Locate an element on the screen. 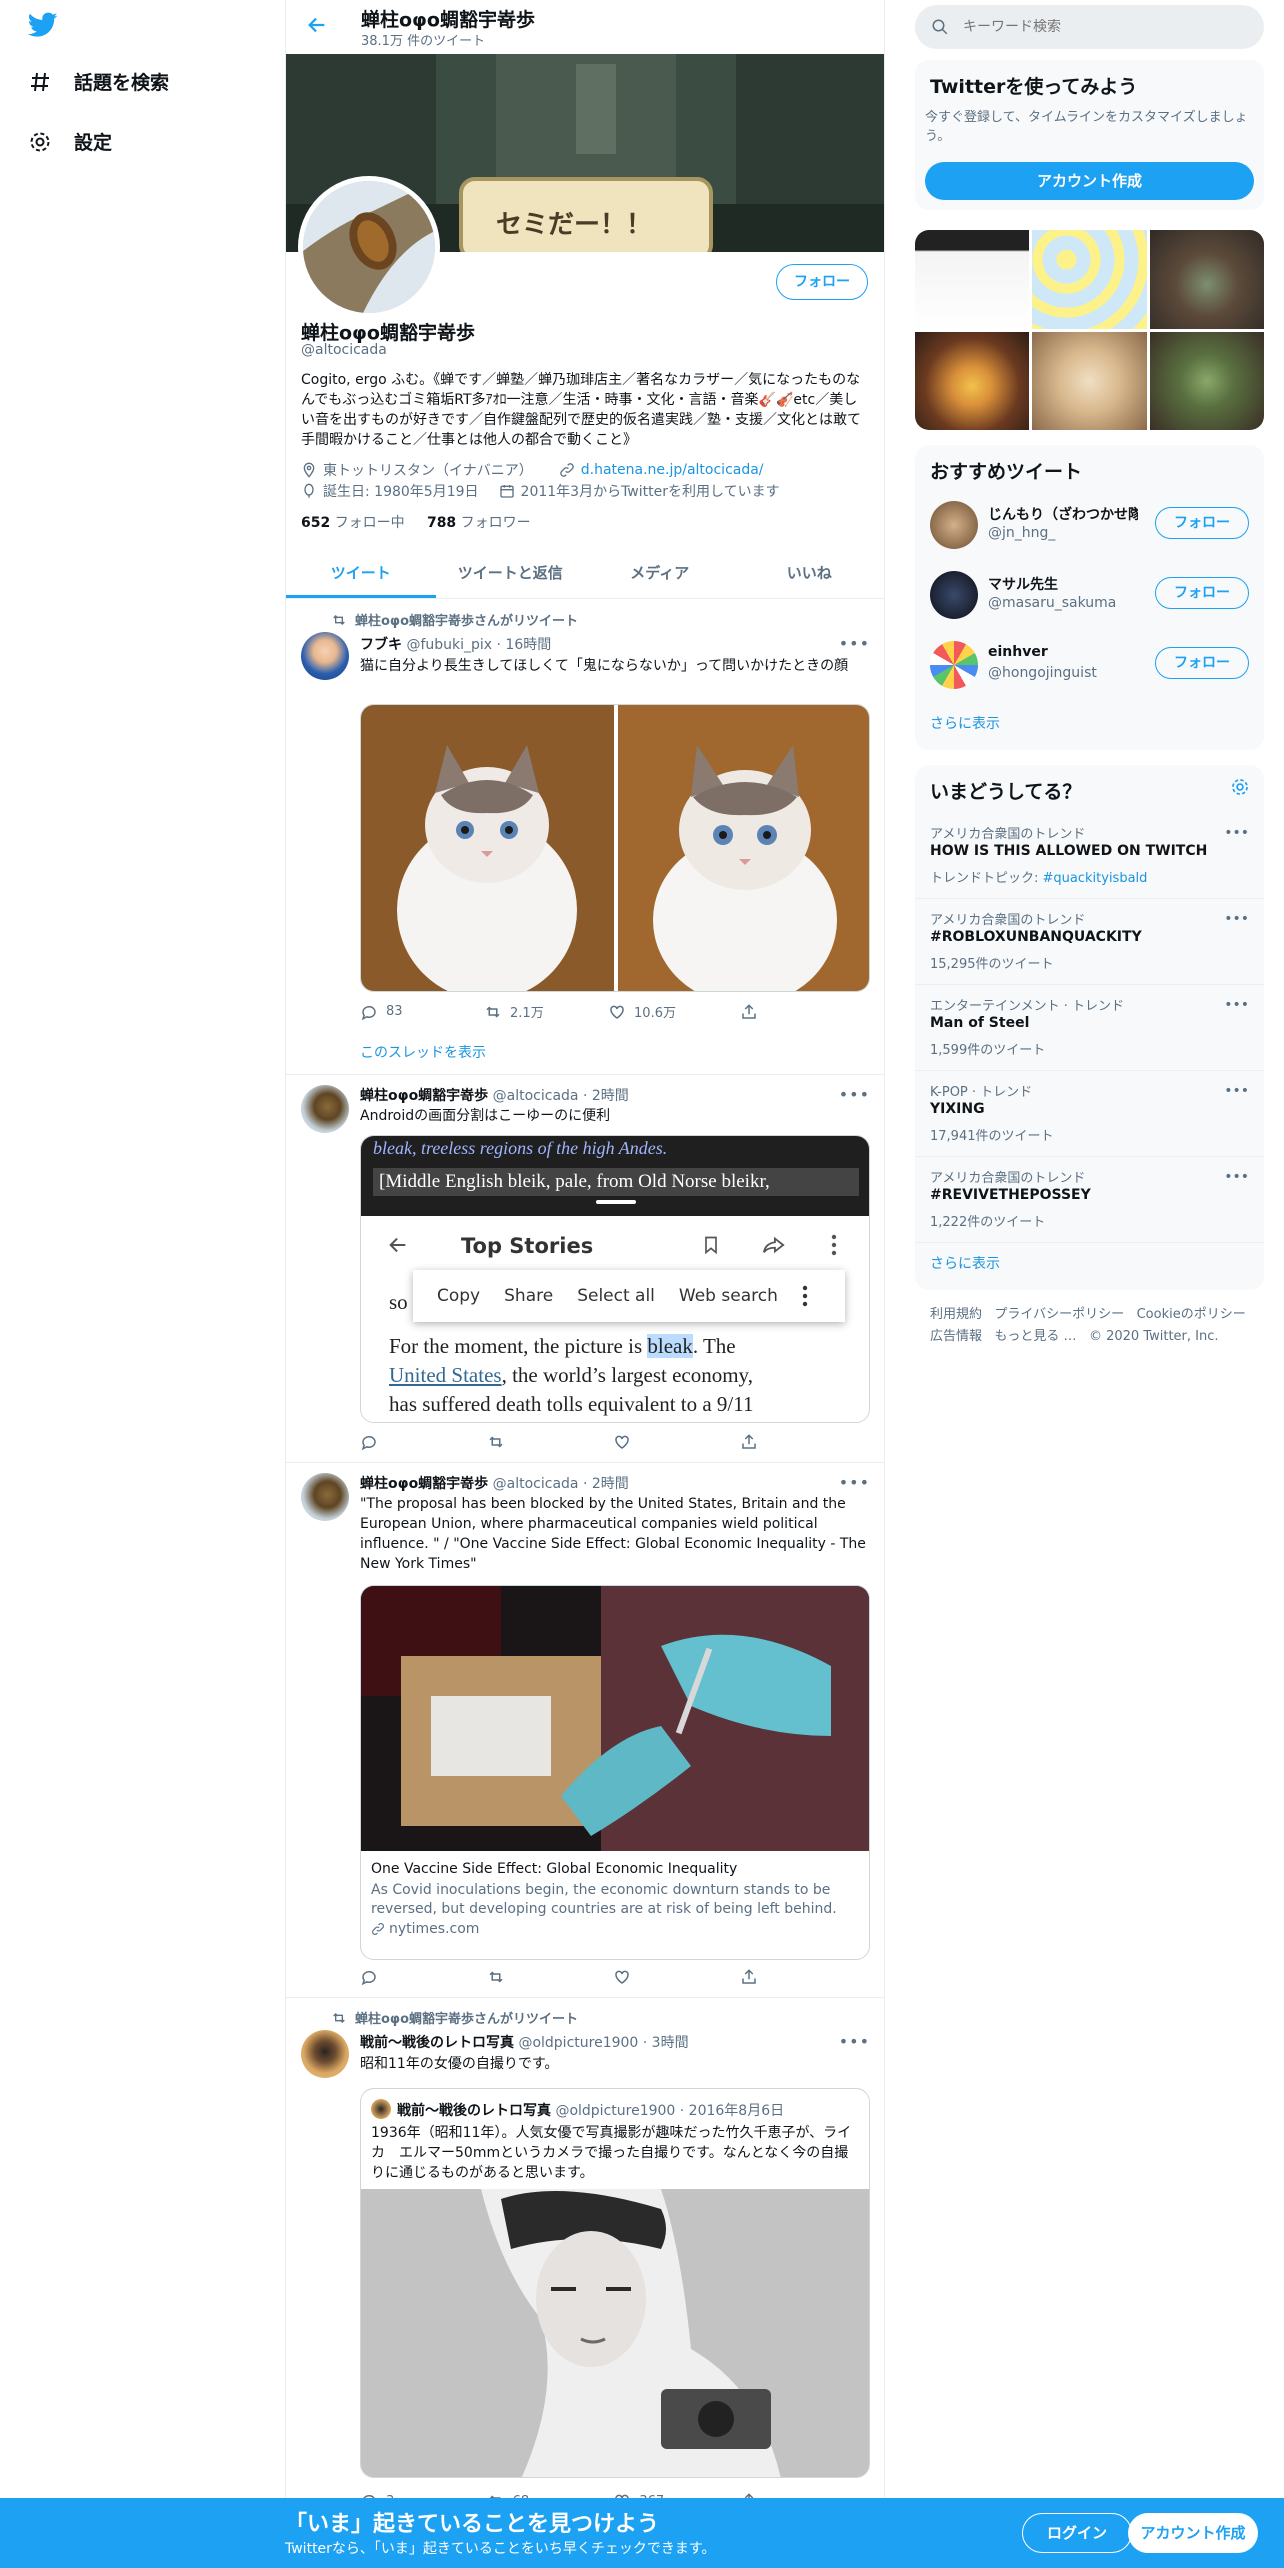 Image resolution: width=1284 pixels, height=2568 pixels. trend-topic-link: #quackityisbald is located at coordinates (1095, 878).